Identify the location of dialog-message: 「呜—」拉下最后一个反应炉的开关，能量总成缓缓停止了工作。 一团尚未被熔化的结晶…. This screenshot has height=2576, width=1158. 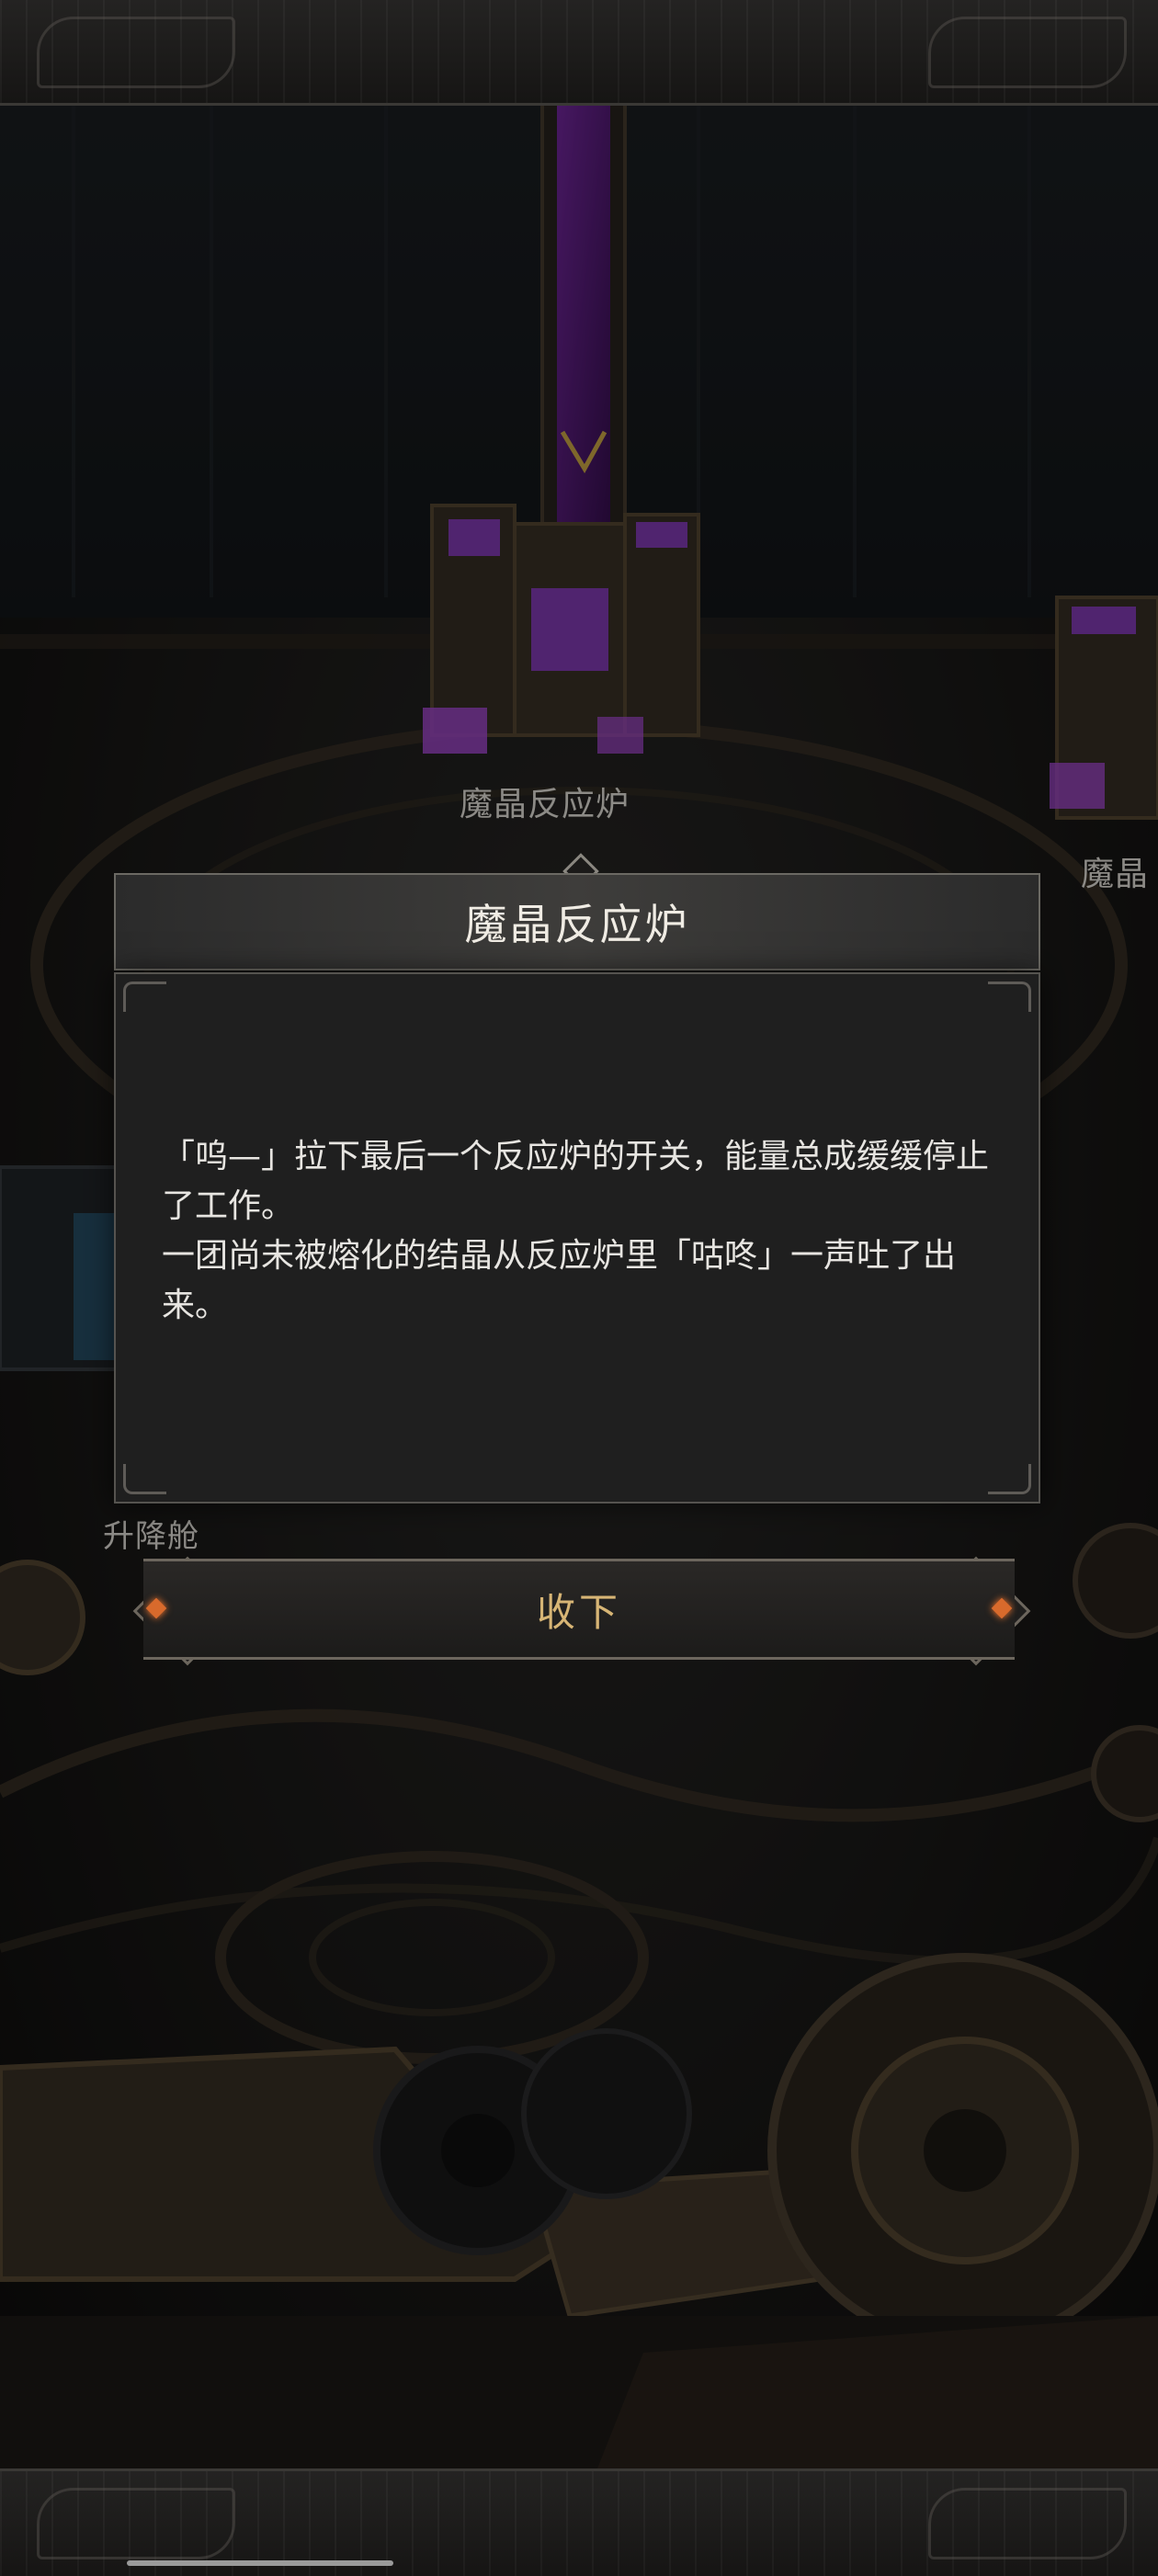
(584, 1231).